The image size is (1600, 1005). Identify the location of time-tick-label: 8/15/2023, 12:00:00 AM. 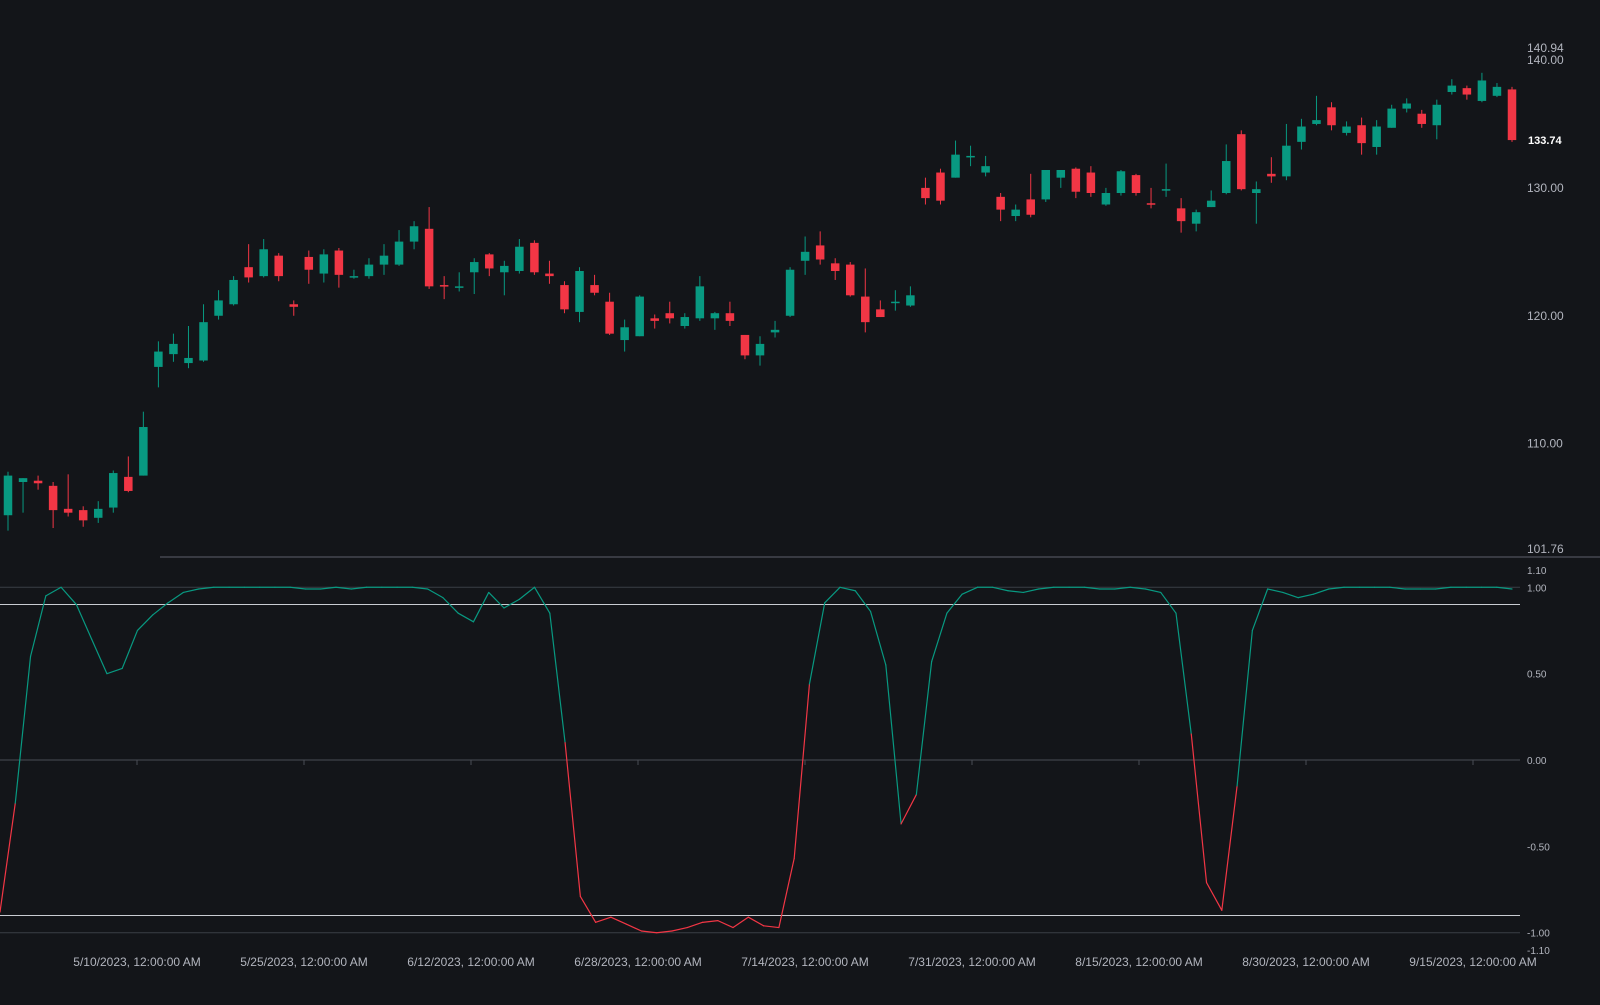
(1138, 962).